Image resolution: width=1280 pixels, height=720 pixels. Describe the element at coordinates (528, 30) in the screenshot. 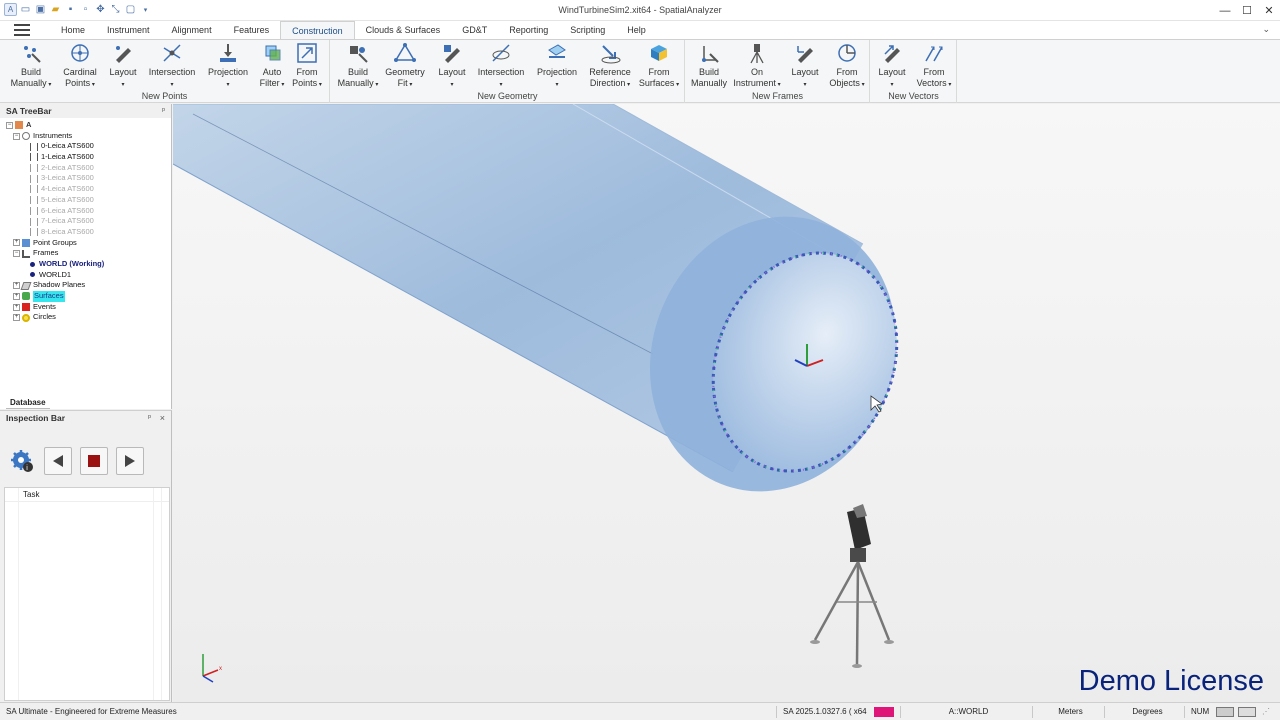

I see `tab-reporting: Reporting` at that location.